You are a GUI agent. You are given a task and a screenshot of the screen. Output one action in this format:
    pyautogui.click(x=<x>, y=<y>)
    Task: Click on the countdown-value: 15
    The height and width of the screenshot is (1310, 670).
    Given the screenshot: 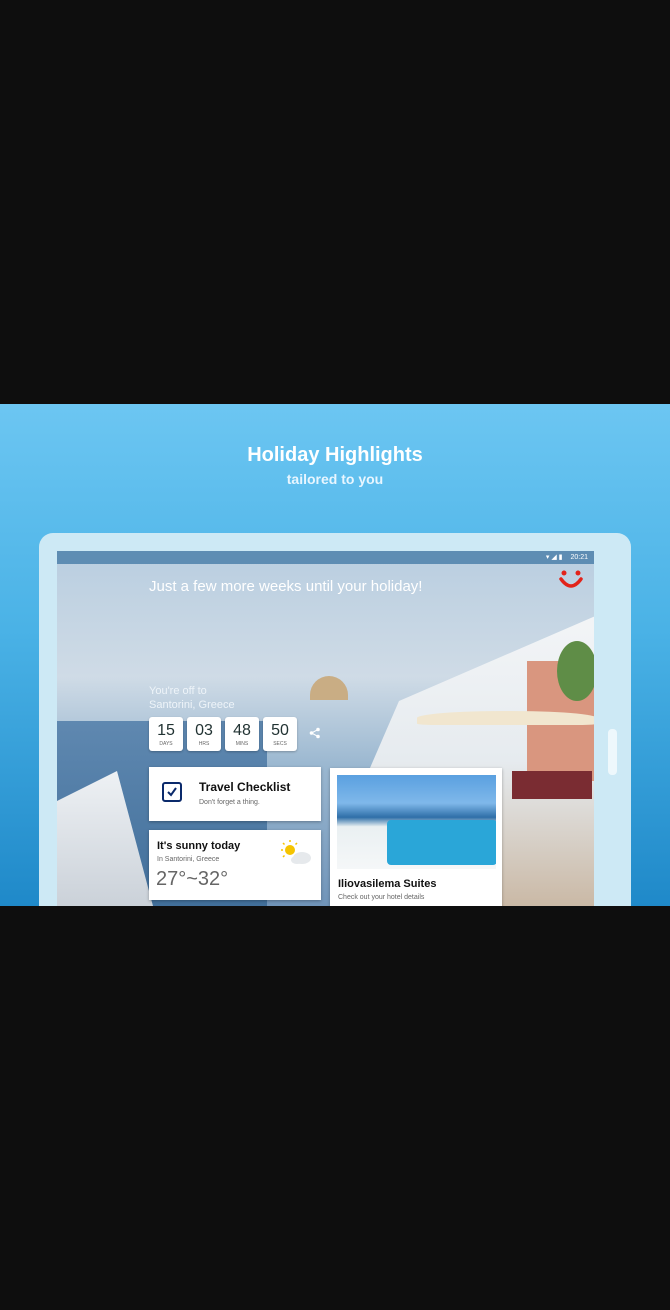 What is the action you would take?
    pyautogui.click(x=166, y=730)
    